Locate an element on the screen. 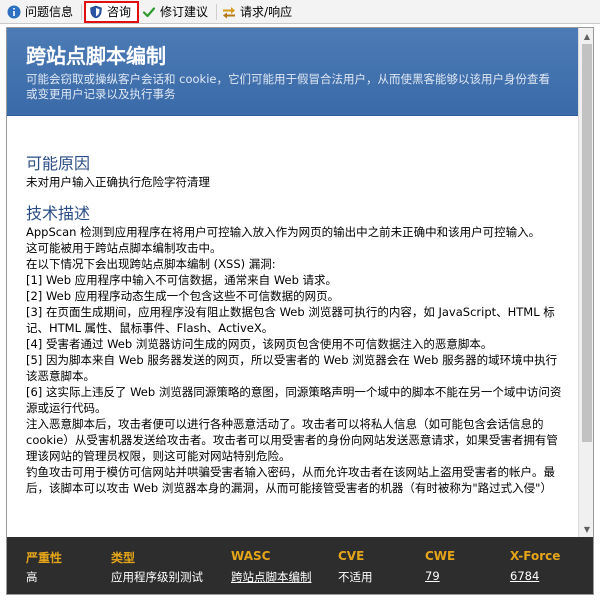 This screenshot has height=600, width=600. technical-description-heading: 技术描述 is located at coordinates (58, 213).